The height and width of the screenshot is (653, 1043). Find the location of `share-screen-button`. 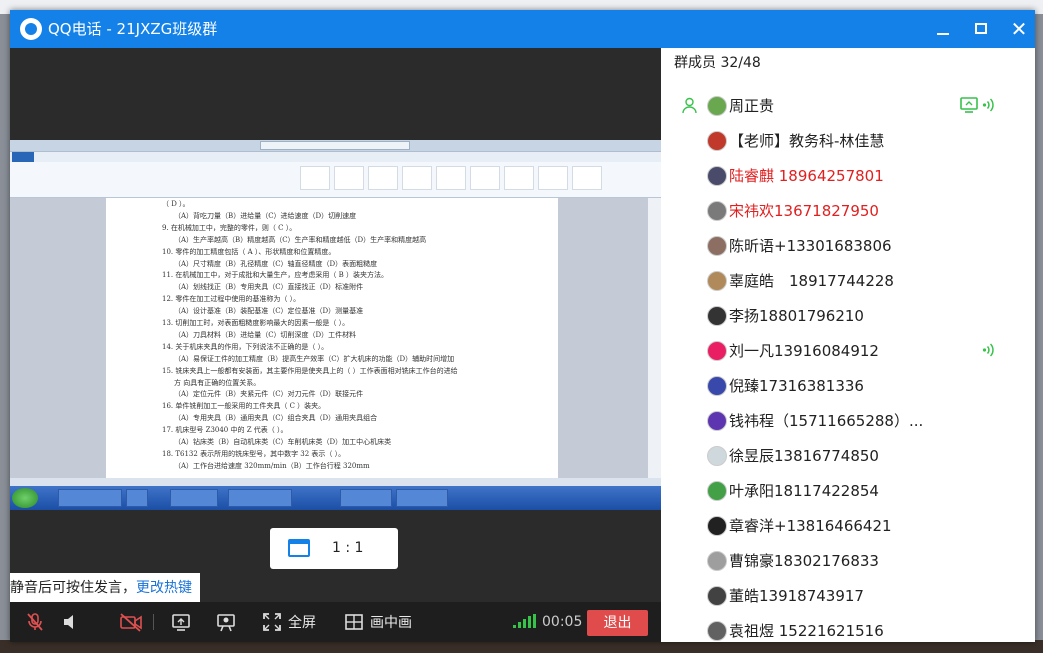

share-screen-button is located at coordinates (181, 622).